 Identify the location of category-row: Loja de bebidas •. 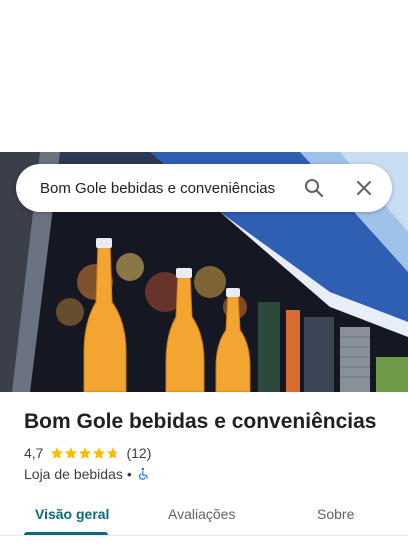
(87, 474).